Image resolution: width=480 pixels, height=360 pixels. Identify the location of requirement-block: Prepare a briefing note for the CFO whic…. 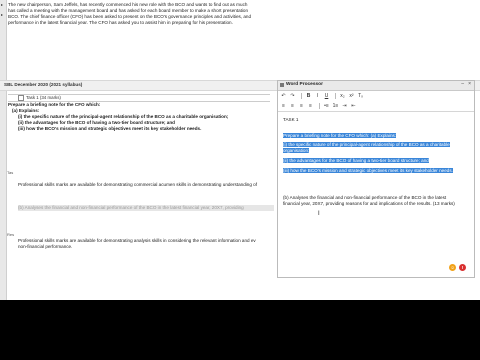
(141, 117).